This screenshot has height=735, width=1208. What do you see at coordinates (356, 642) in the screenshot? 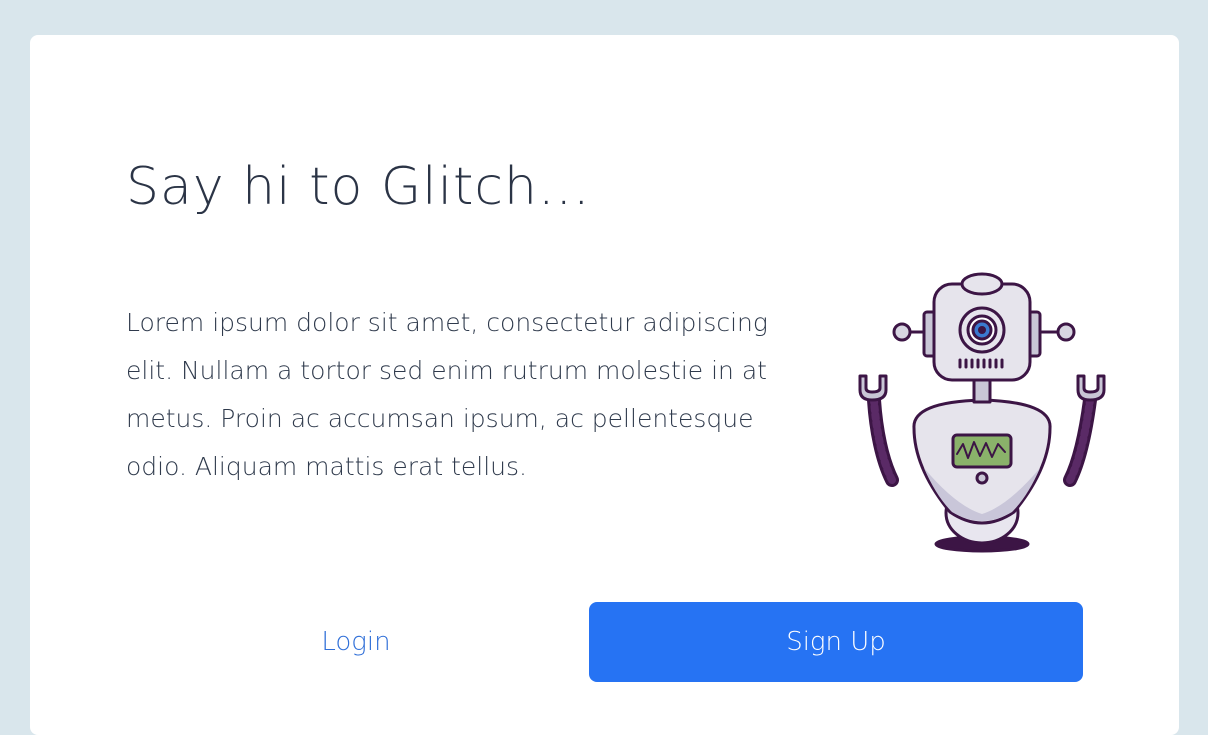
I see `login-button: Login` at bounding box center [356, 642].